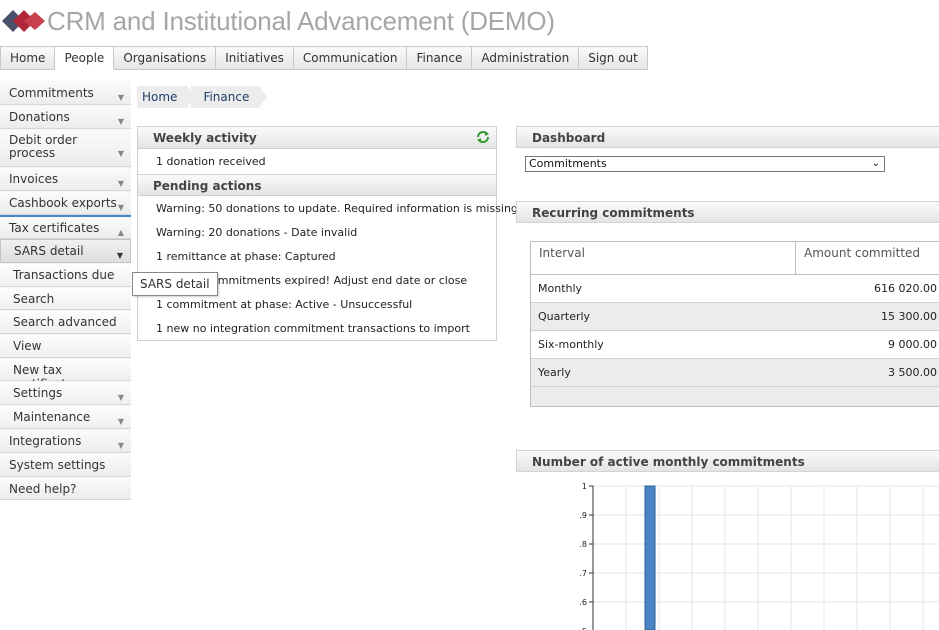 The image size is (939, 630). I want to click on sidebar-item-cashbook-exports: Cashbook exports ▼, so click(65, 203).